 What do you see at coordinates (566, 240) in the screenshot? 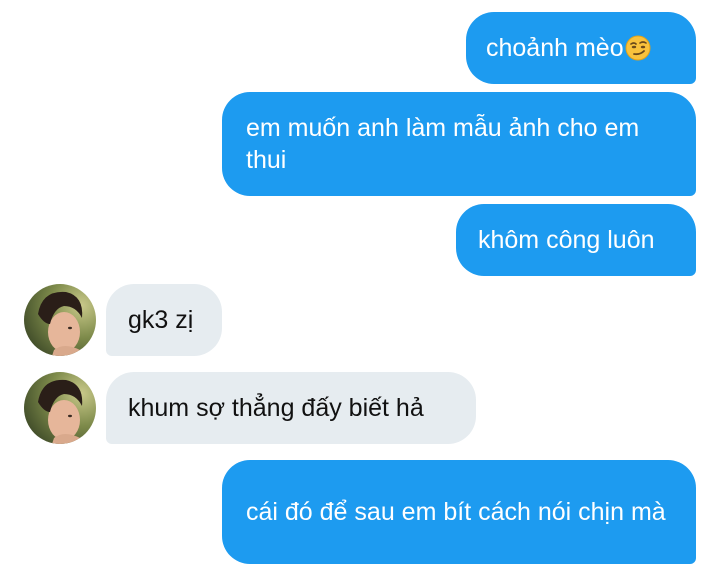
I see `message-text: khôm công luôn` at bounding box center [566, 240].